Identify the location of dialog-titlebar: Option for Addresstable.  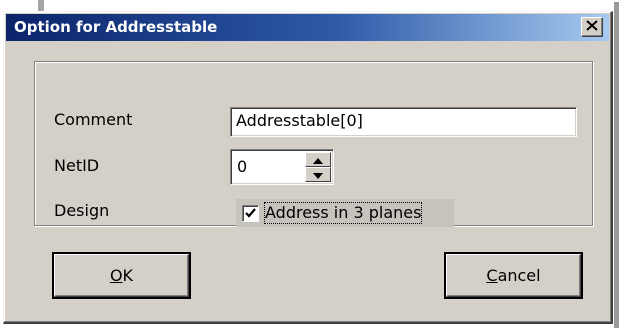
(307, 27).